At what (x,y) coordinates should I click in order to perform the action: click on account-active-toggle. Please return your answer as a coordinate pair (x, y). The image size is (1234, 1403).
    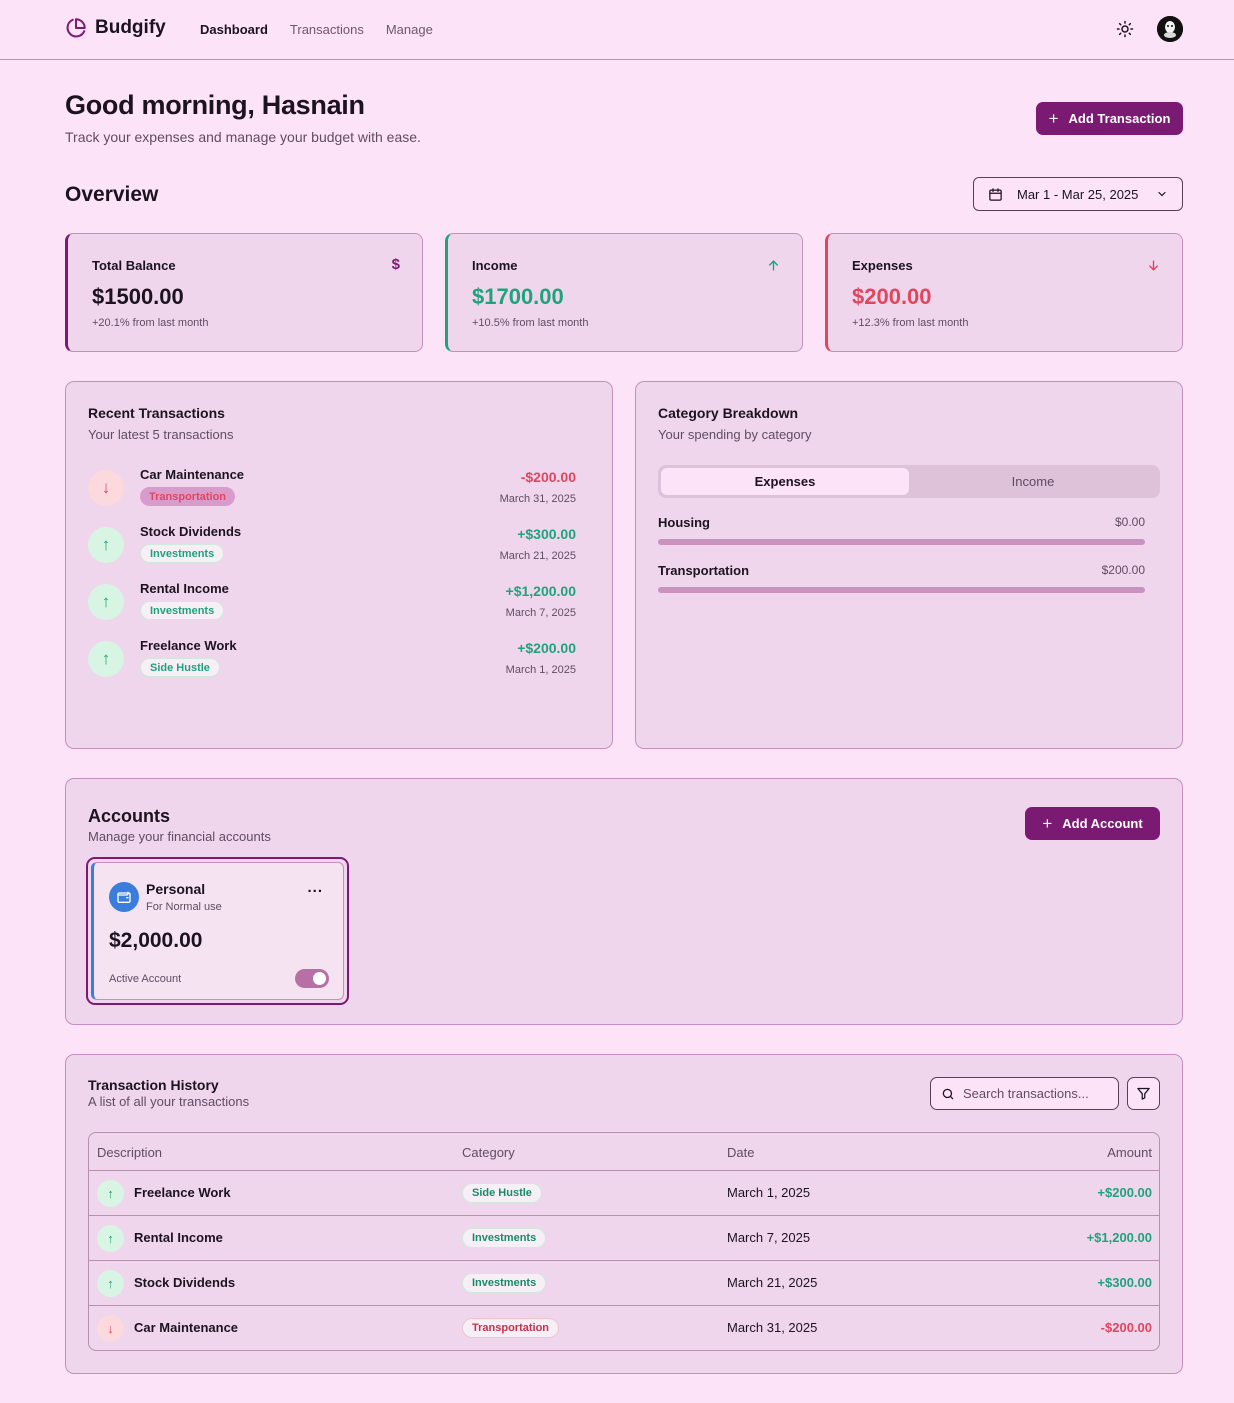
    Looking at the image, I should click on (312, 978).